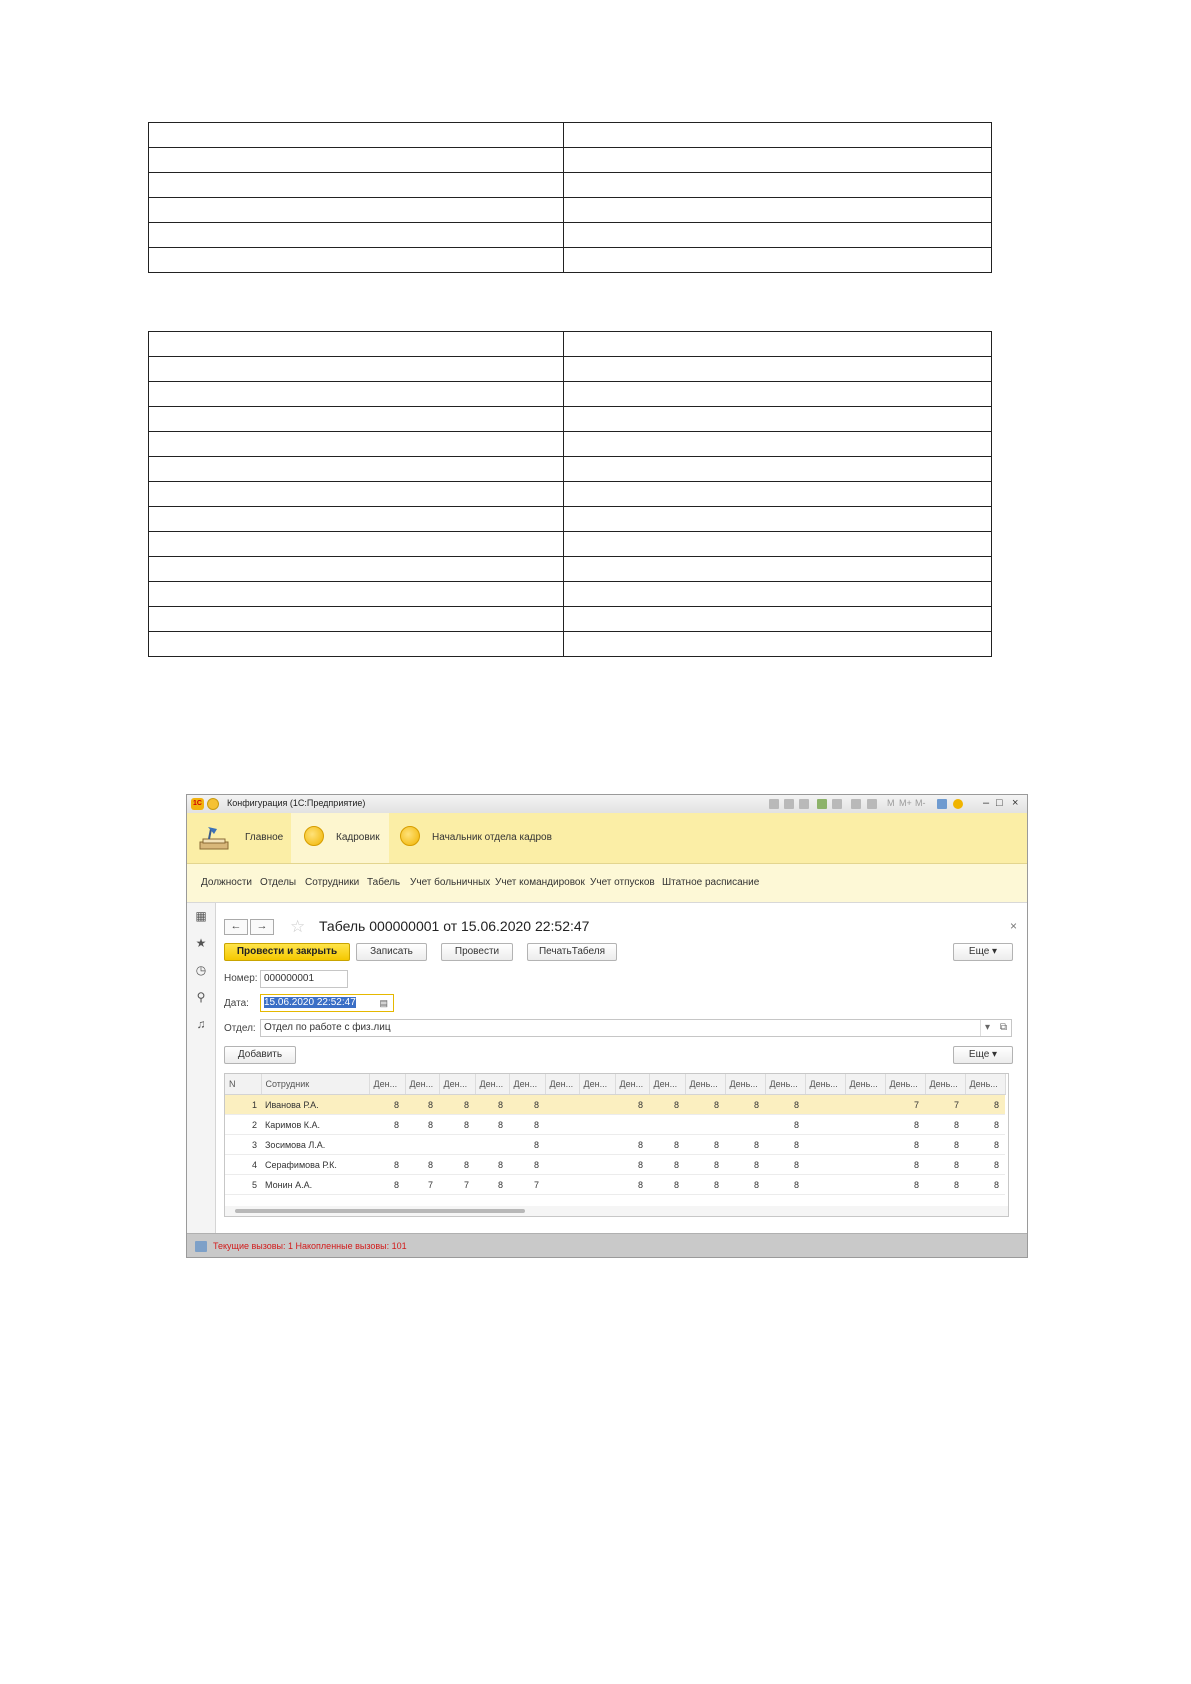  Describe the element at coordinates (380, 1211) in the screenshot. I see `scrollbar-thumb` at that location.